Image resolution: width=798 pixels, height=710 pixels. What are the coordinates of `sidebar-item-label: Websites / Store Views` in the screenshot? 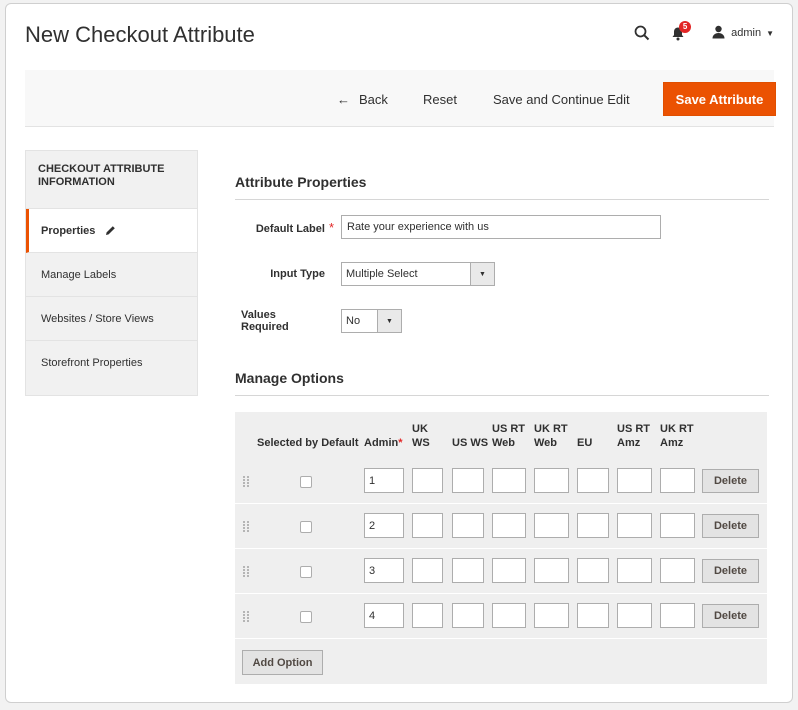 It's located at (97, 318).